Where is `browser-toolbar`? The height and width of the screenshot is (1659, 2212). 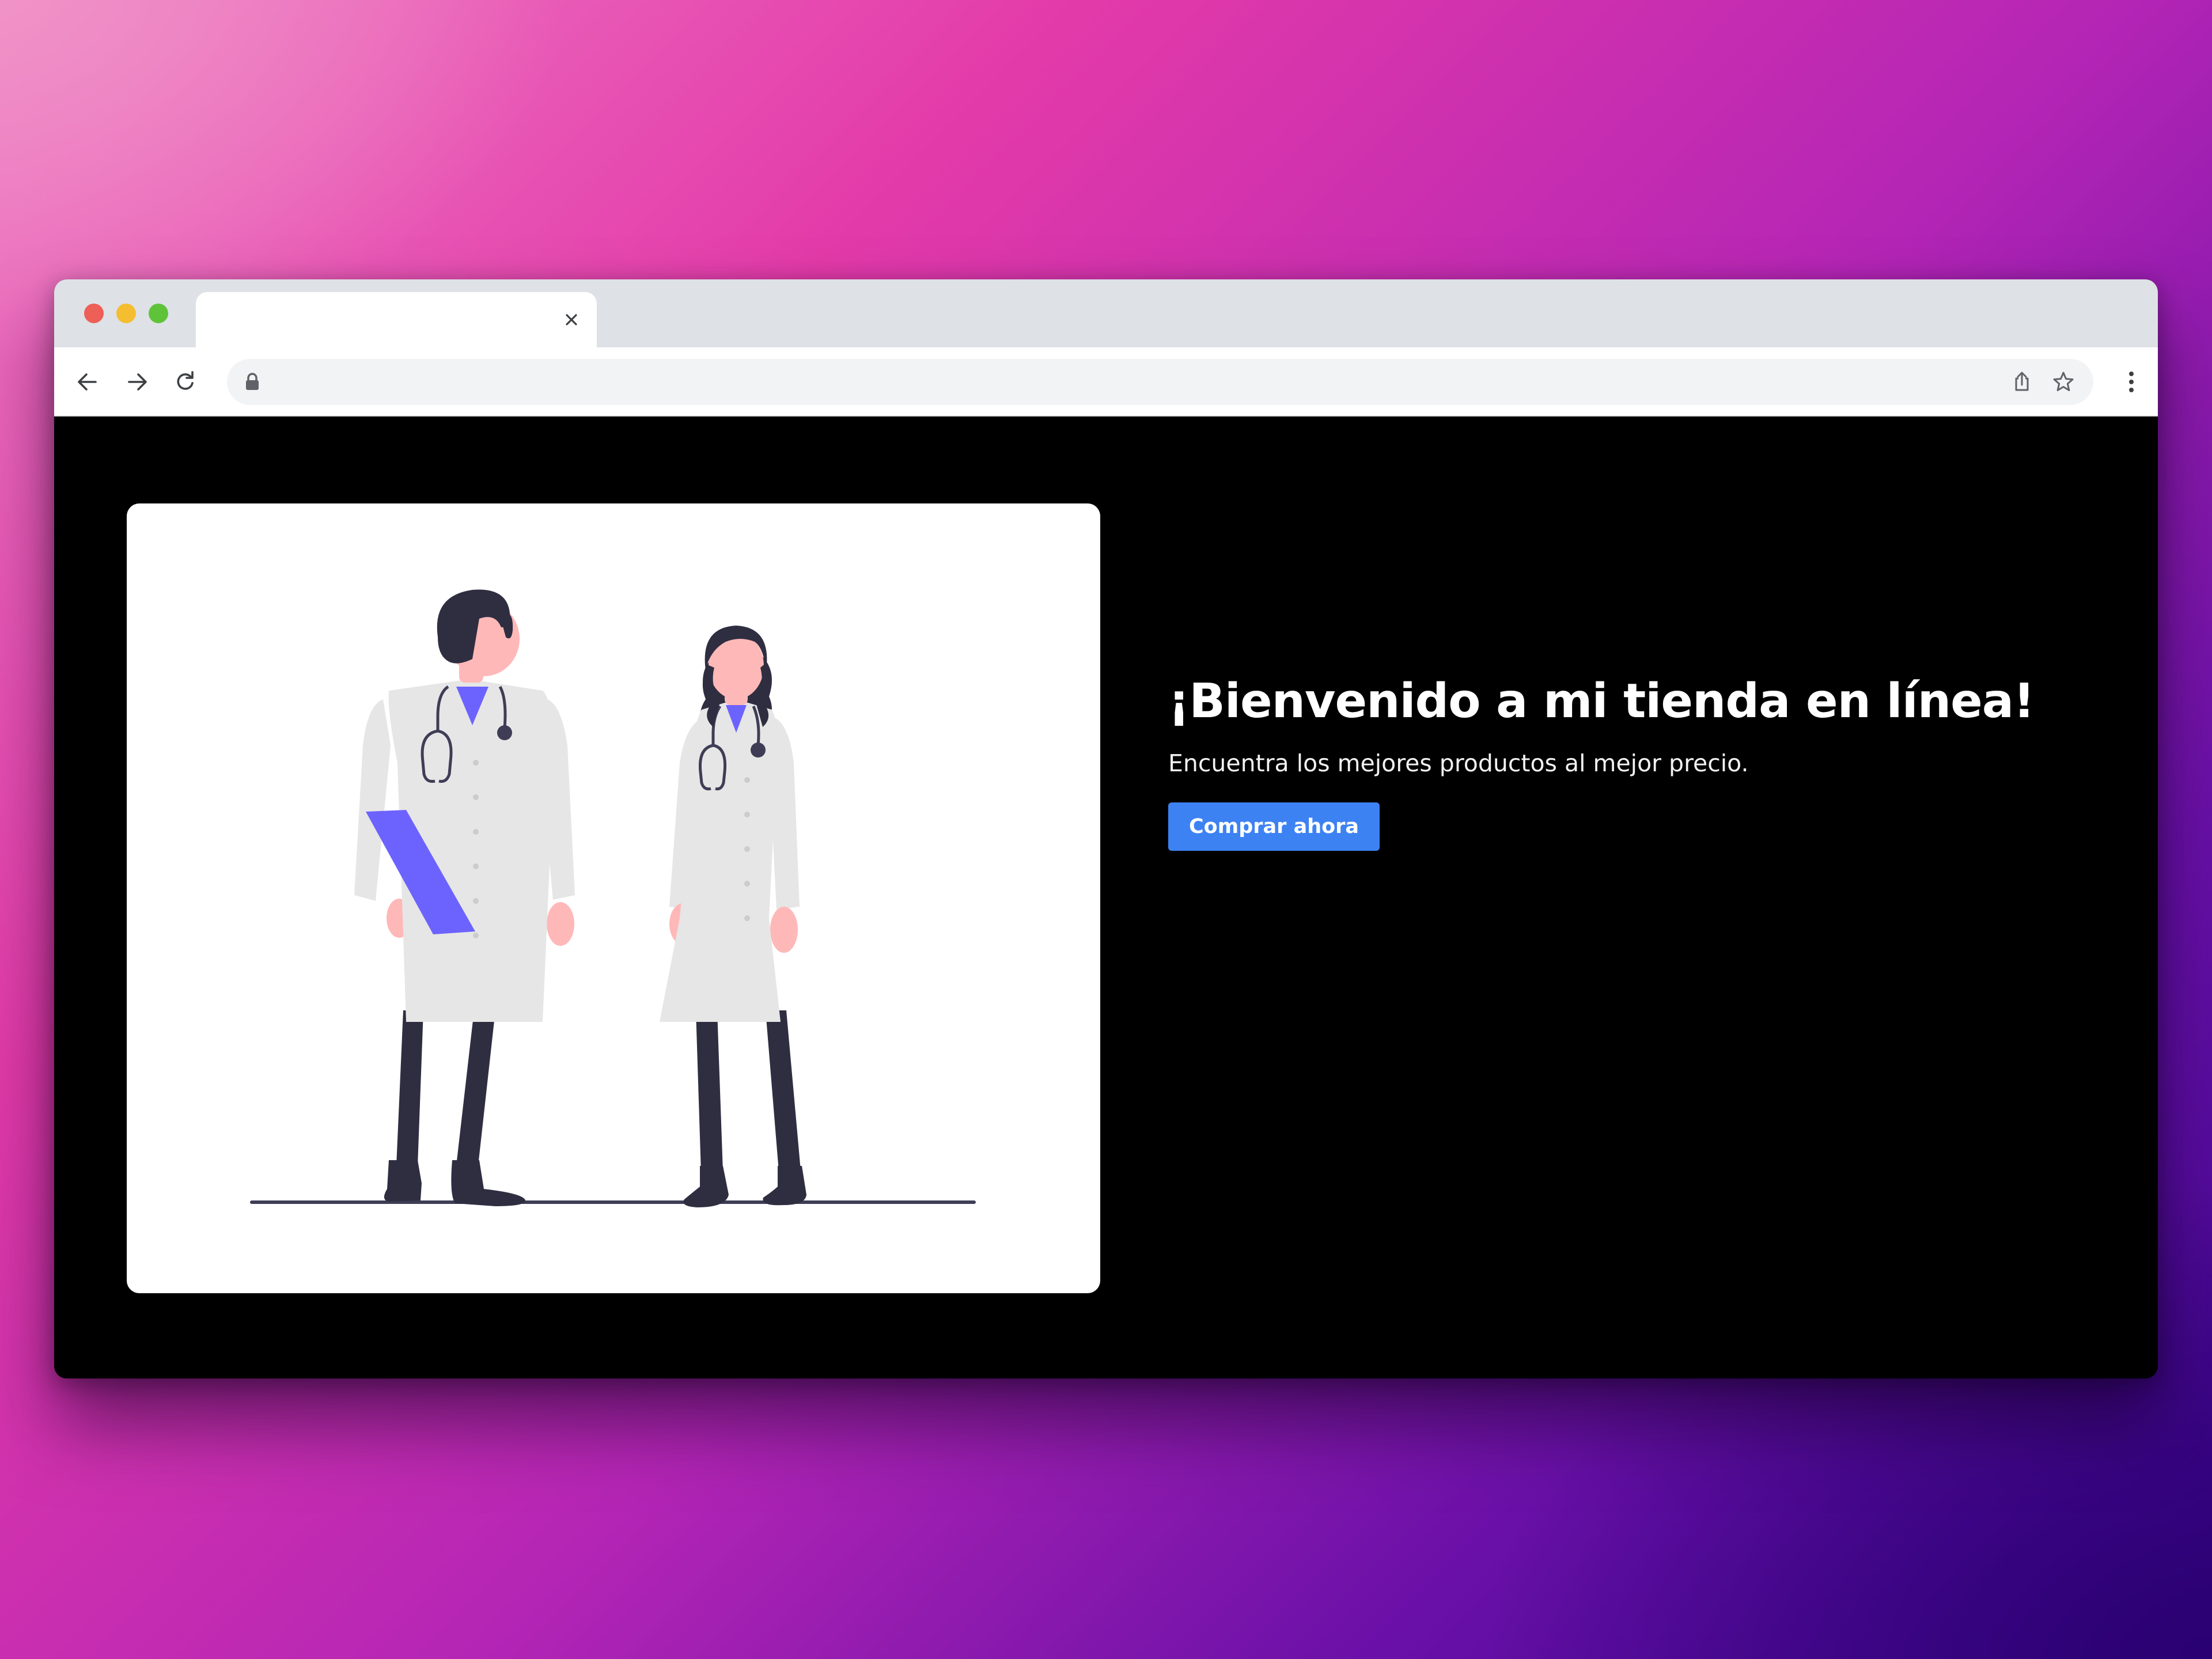
browser-toolbar is located at coordinates (1106, 381).